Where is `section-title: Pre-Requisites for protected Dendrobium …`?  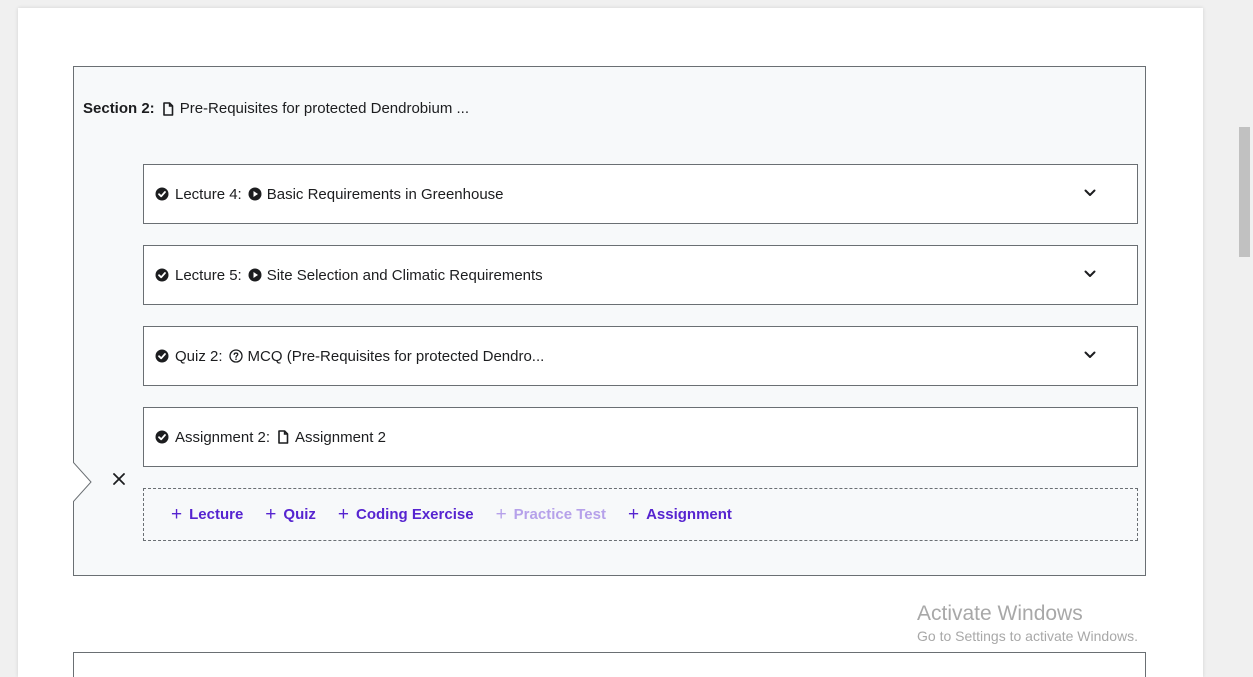
section-title: Pre-Requisites for protected Dendrobium … is located at coordinates (324, 108).